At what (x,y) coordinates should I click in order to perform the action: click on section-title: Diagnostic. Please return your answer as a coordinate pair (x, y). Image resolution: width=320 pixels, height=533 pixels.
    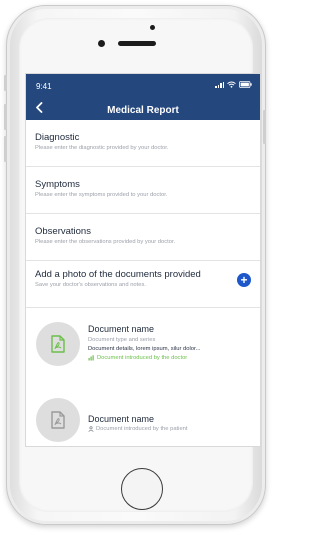
    Looking at the image, I should click on (57, 137).